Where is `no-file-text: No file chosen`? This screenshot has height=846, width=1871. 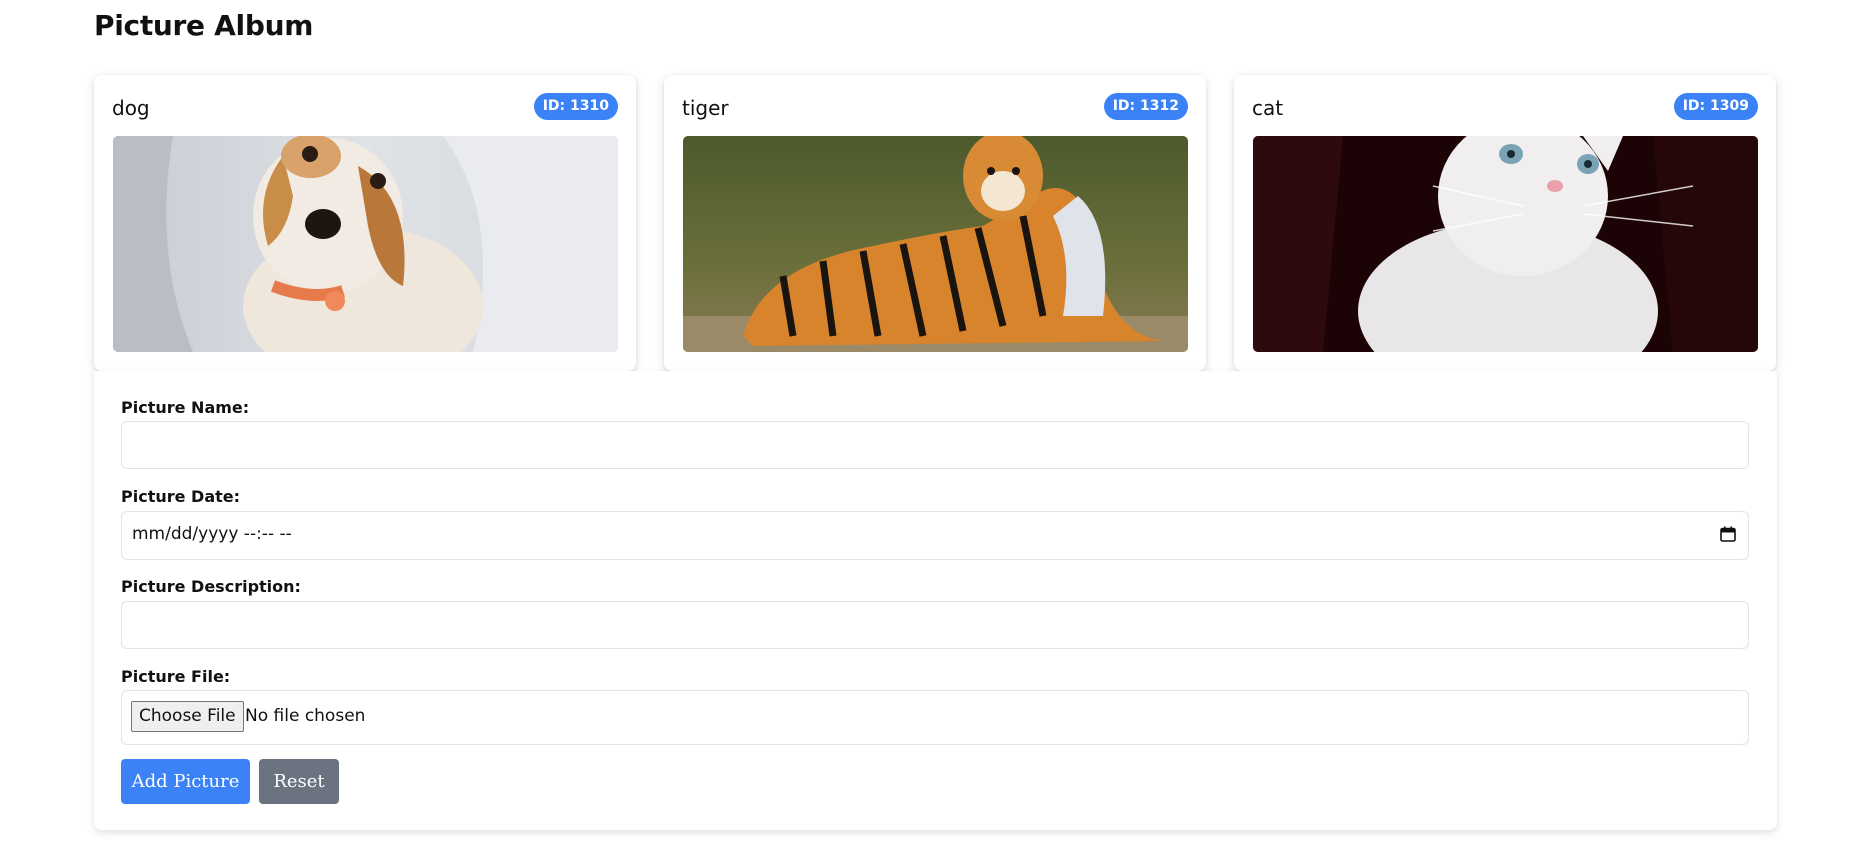 no-file-text: No file chosen is located at coordinates (305, 716).